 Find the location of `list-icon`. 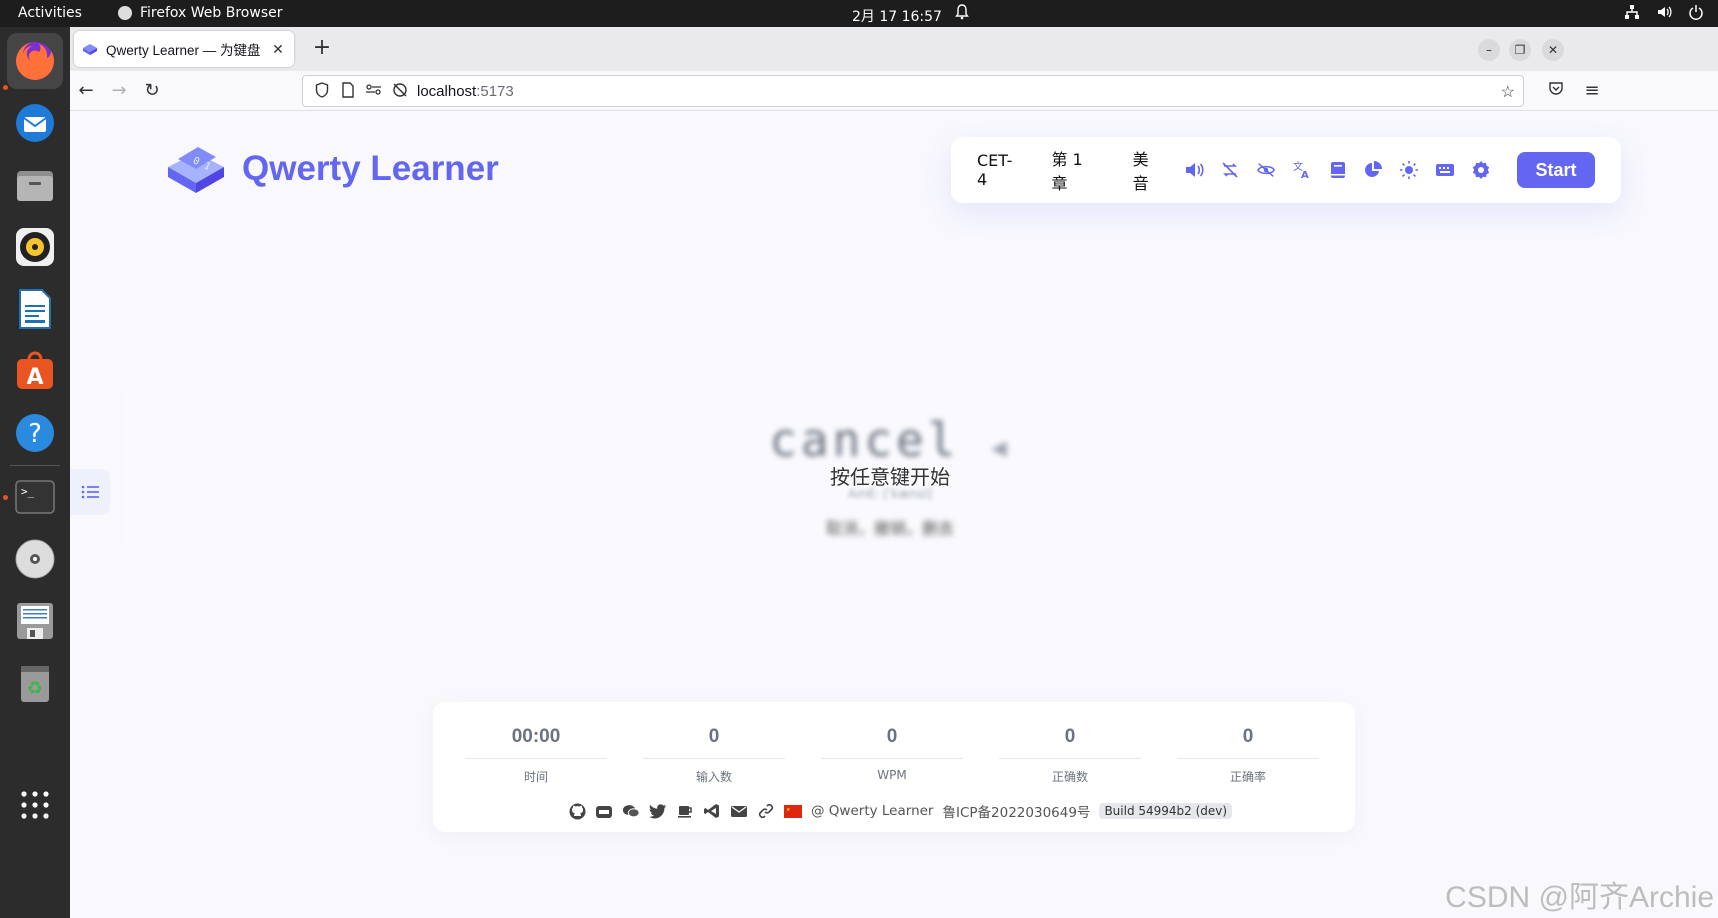

list-icon is located at coordinates (90, 492).